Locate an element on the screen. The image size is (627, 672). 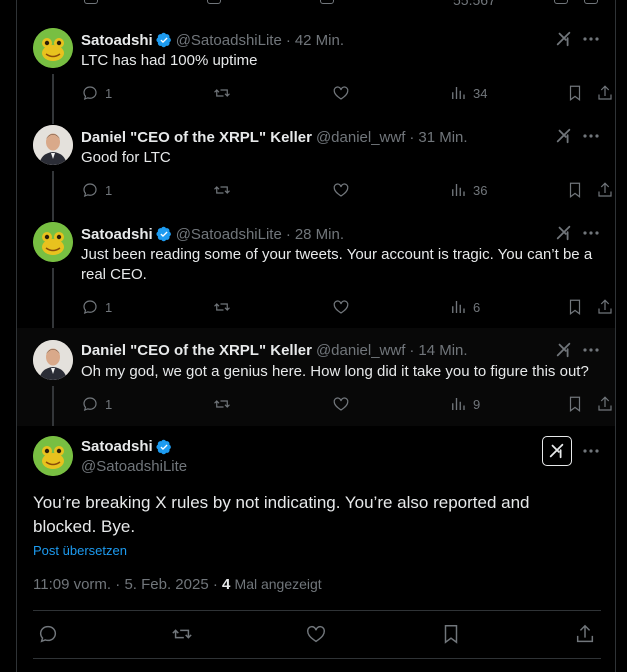
views-button: 9 is located at coordinates (464, 404).